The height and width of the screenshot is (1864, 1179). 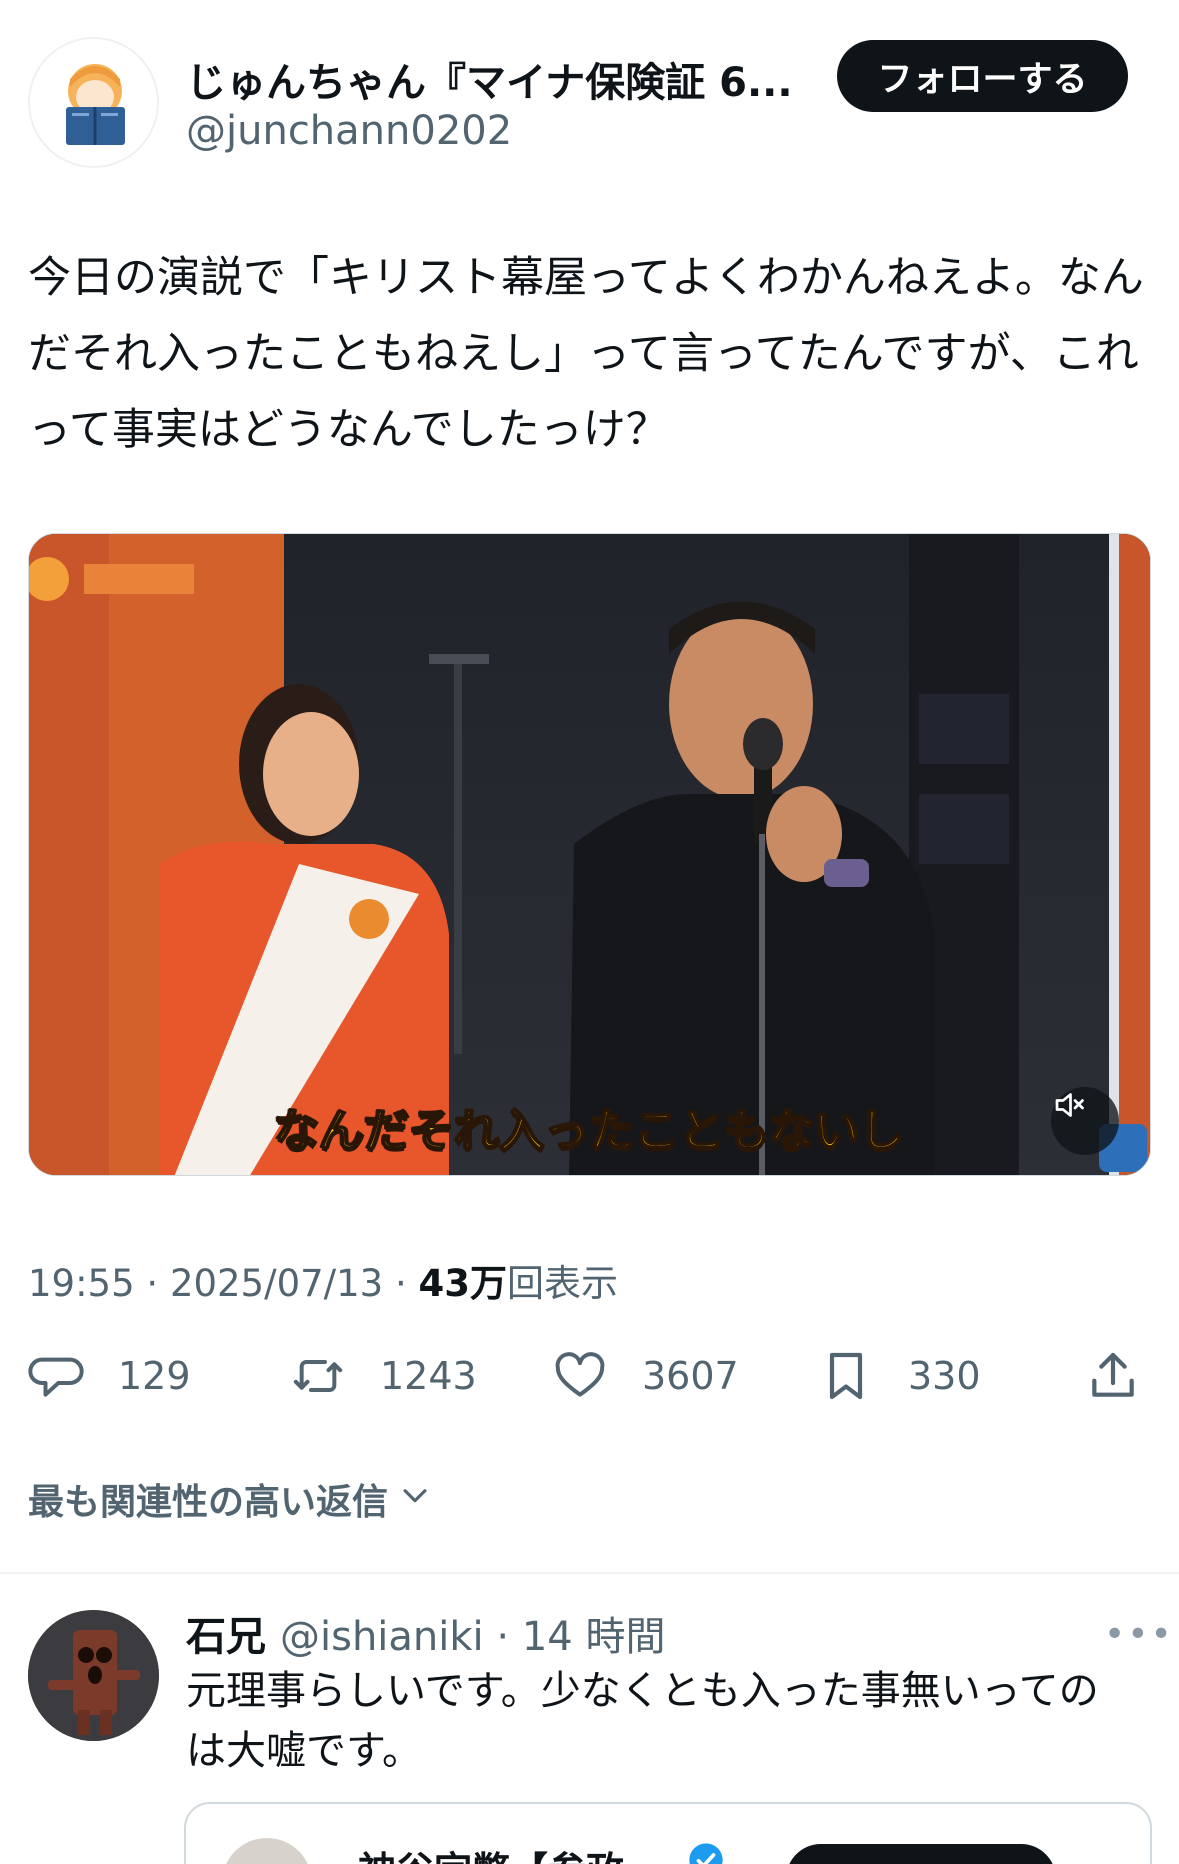 What do you see at coordinates (690, 1376) in the screenshot?
I see `like-count: 3607` at bounding box center [690, 1376].